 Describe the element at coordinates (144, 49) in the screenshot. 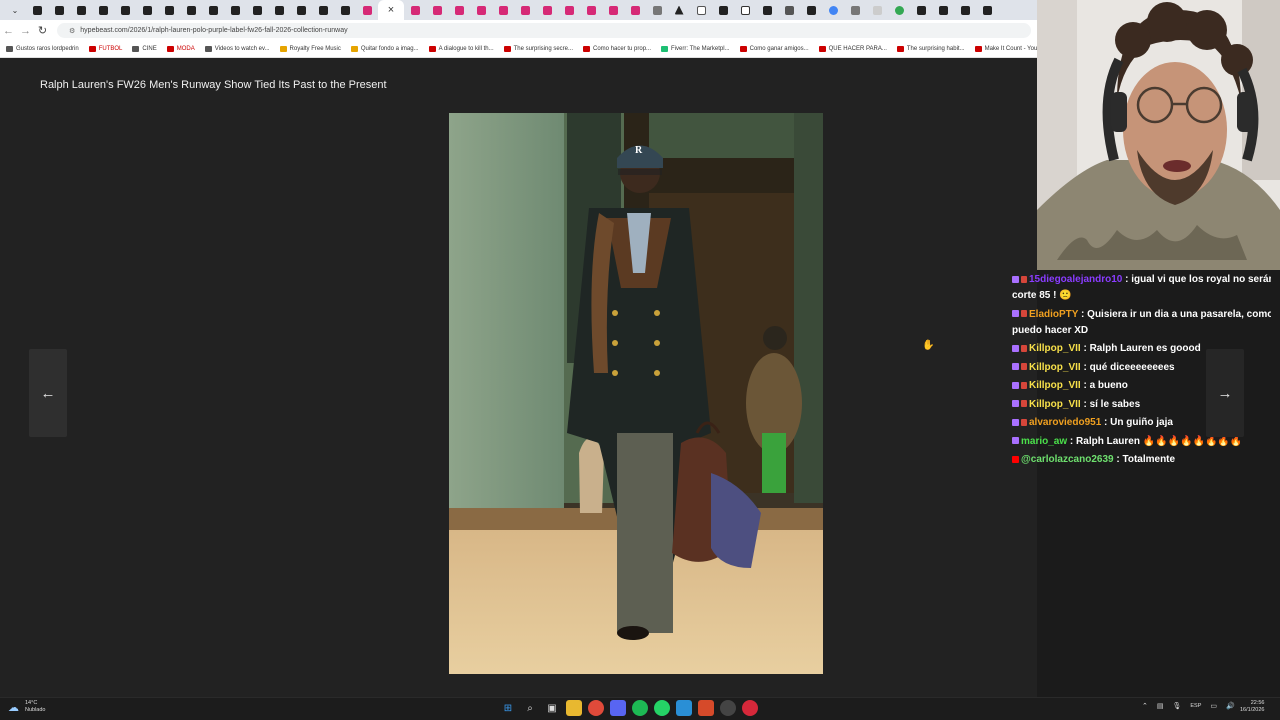

I see `bookmark-item: CINE` at that location.